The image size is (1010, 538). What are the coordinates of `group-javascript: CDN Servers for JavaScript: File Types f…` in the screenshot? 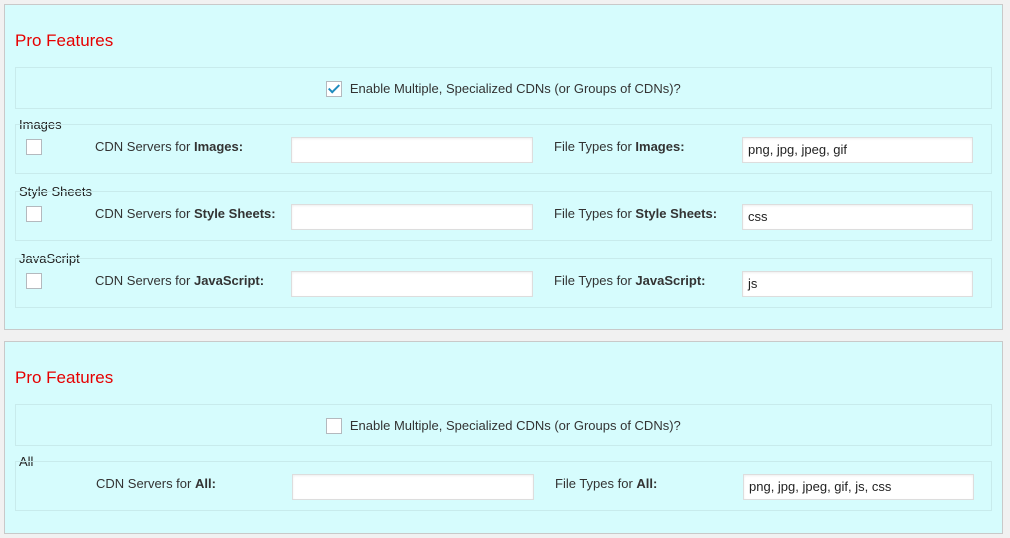 It's located at (503, 283).